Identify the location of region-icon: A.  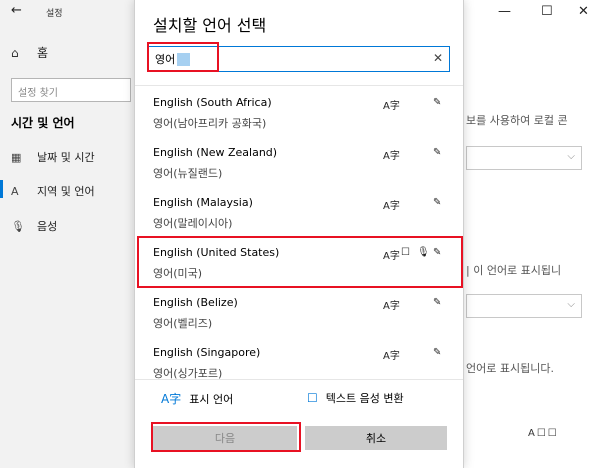
(15, 191).